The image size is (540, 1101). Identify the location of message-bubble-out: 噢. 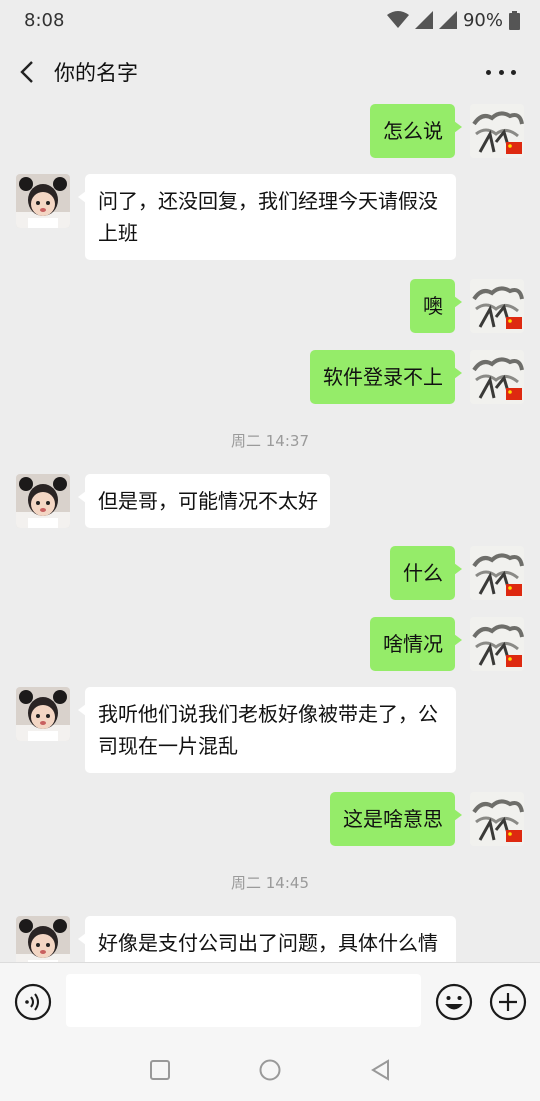
(436, 306).